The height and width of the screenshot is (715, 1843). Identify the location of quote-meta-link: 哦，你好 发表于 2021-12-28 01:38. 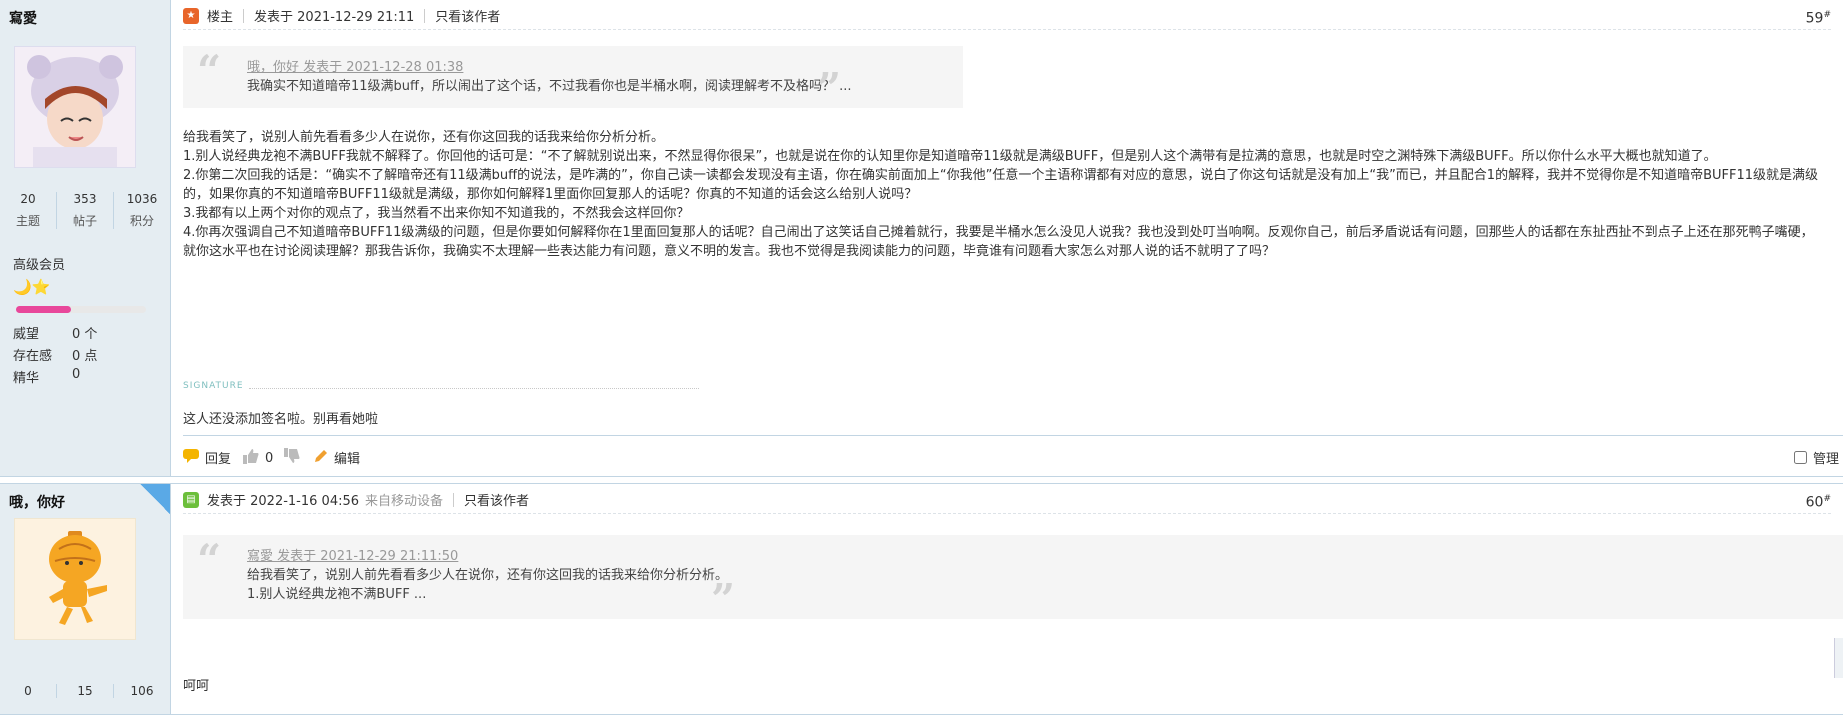
(355, 65).